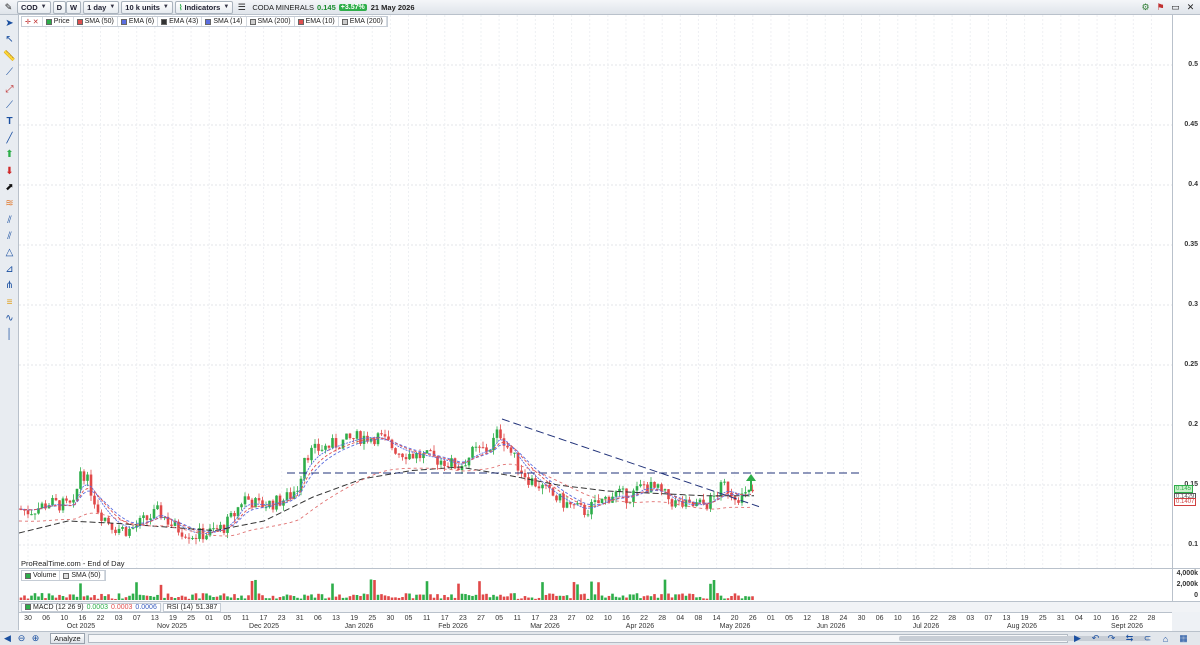  I want to click on time-scrollbar, so click(618, 638).